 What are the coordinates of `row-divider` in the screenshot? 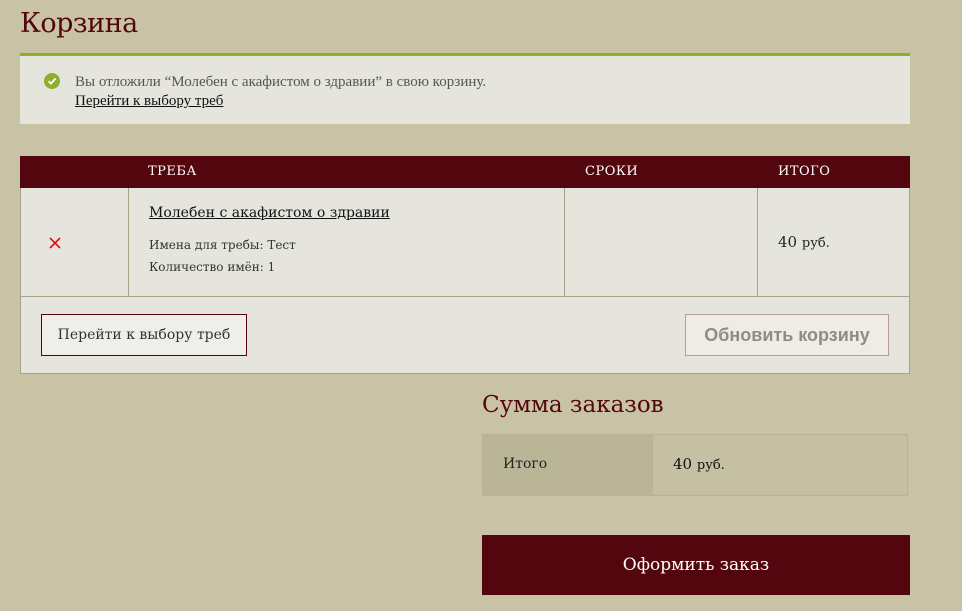 It's located at (465, 296).